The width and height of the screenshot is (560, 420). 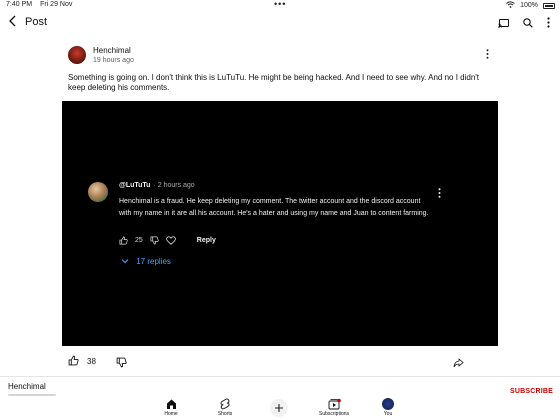 What do you see at coordinates (171, 414) in the screenshot?
I see `nav-home-label: Home` at bounding box center [171, 414].